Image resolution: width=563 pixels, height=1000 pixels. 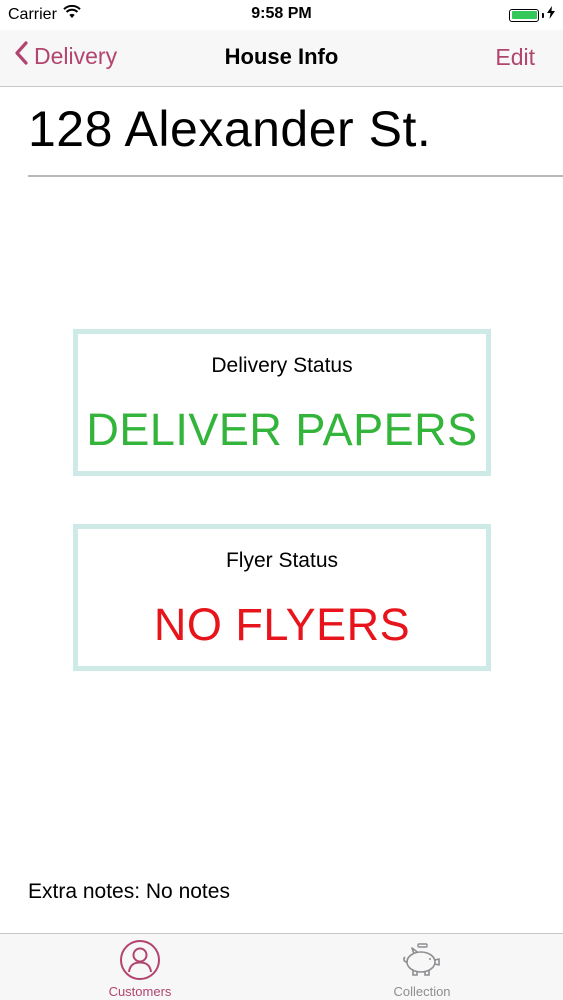 I want to click on charging-bolt-icon, so click(x=551, y=15).